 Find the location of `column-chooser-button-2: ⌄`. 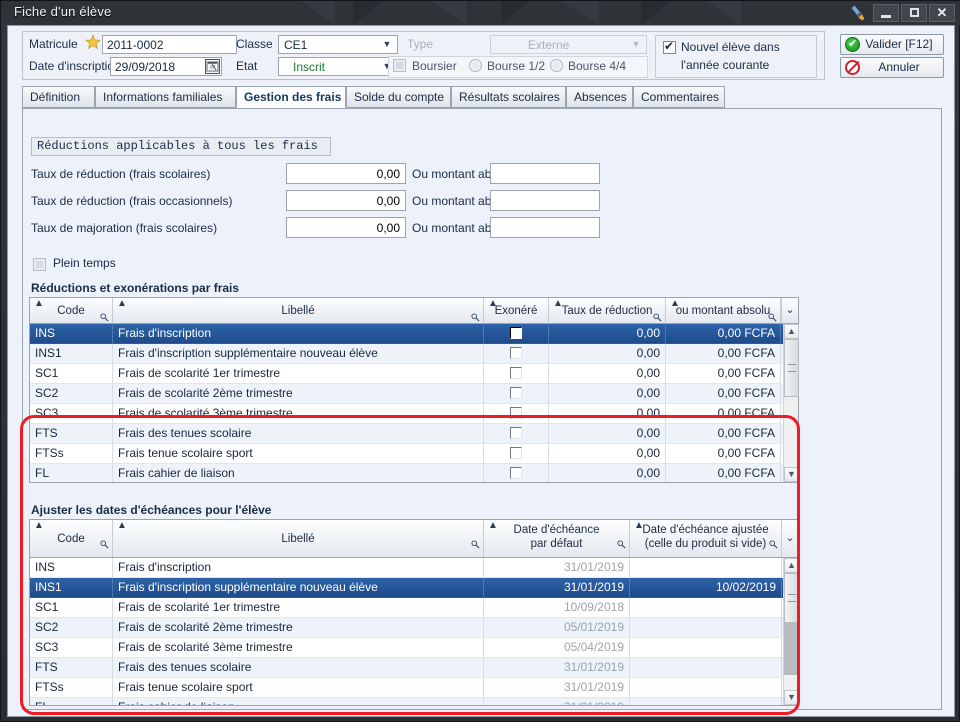

column-chooser-button-2: ⌄ is located at coordinates (789, 538).